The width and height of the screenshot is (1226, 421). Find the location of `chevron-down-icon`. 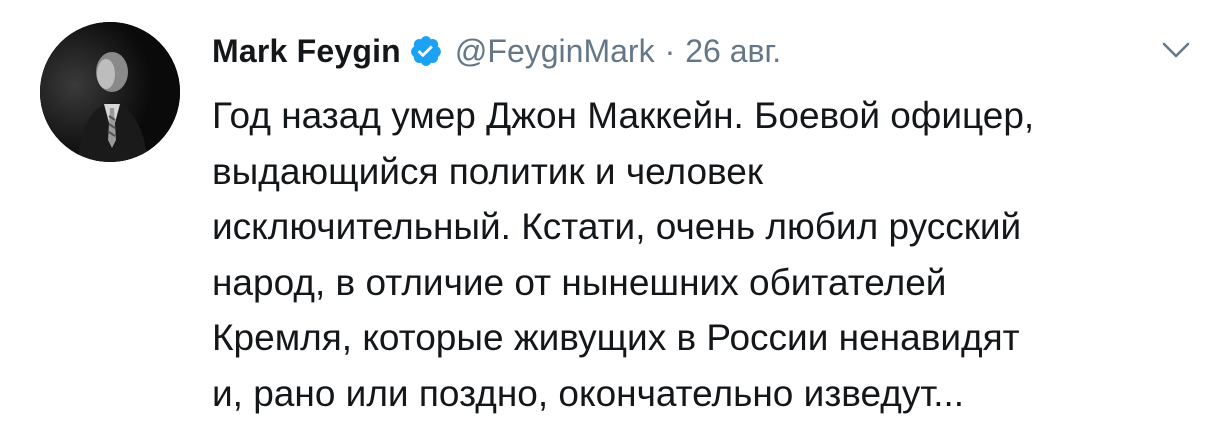

chevron-down-icon is located at coordinates (1176, 50).